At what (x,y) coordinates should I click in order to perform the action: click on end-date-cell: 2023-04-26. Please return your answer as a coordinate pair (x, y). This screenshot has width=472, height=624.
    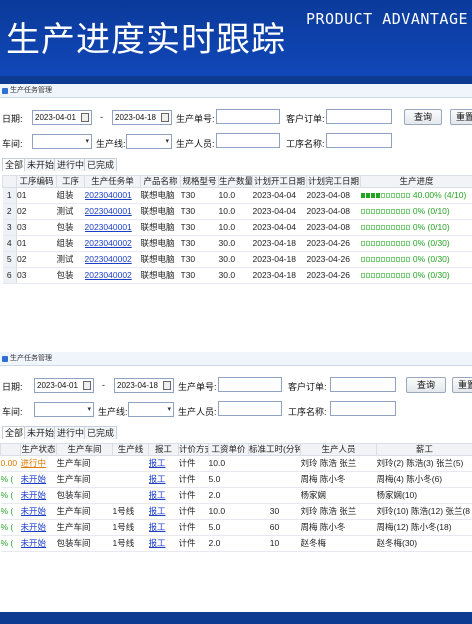
    Looking at the image, I should click on (333, 275).